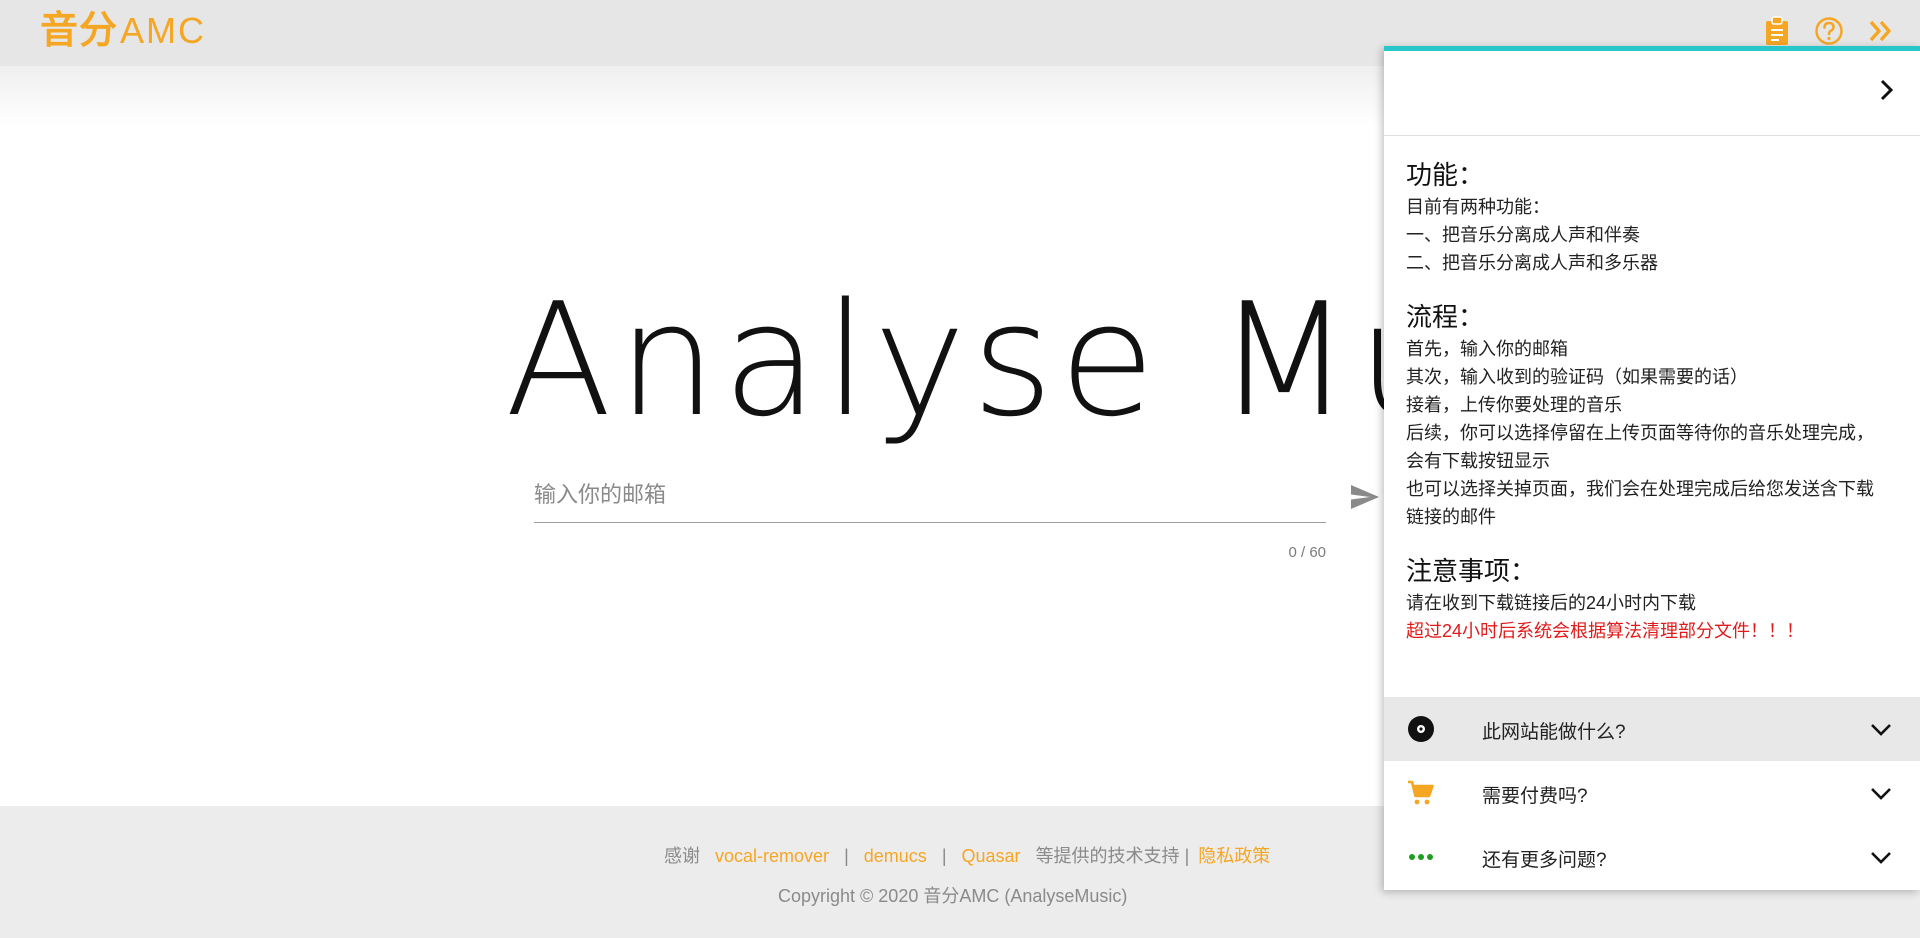 This screenshot has width=1920, height=938. I want to click on top-icons, so click(1829, 31).